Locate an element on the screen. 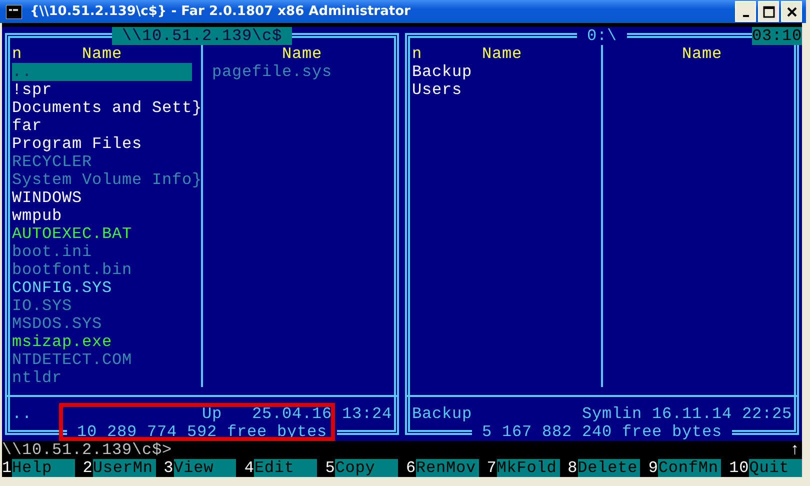 This screenshot has width=810, height=486. close-button is located at coordinates (791, 11).